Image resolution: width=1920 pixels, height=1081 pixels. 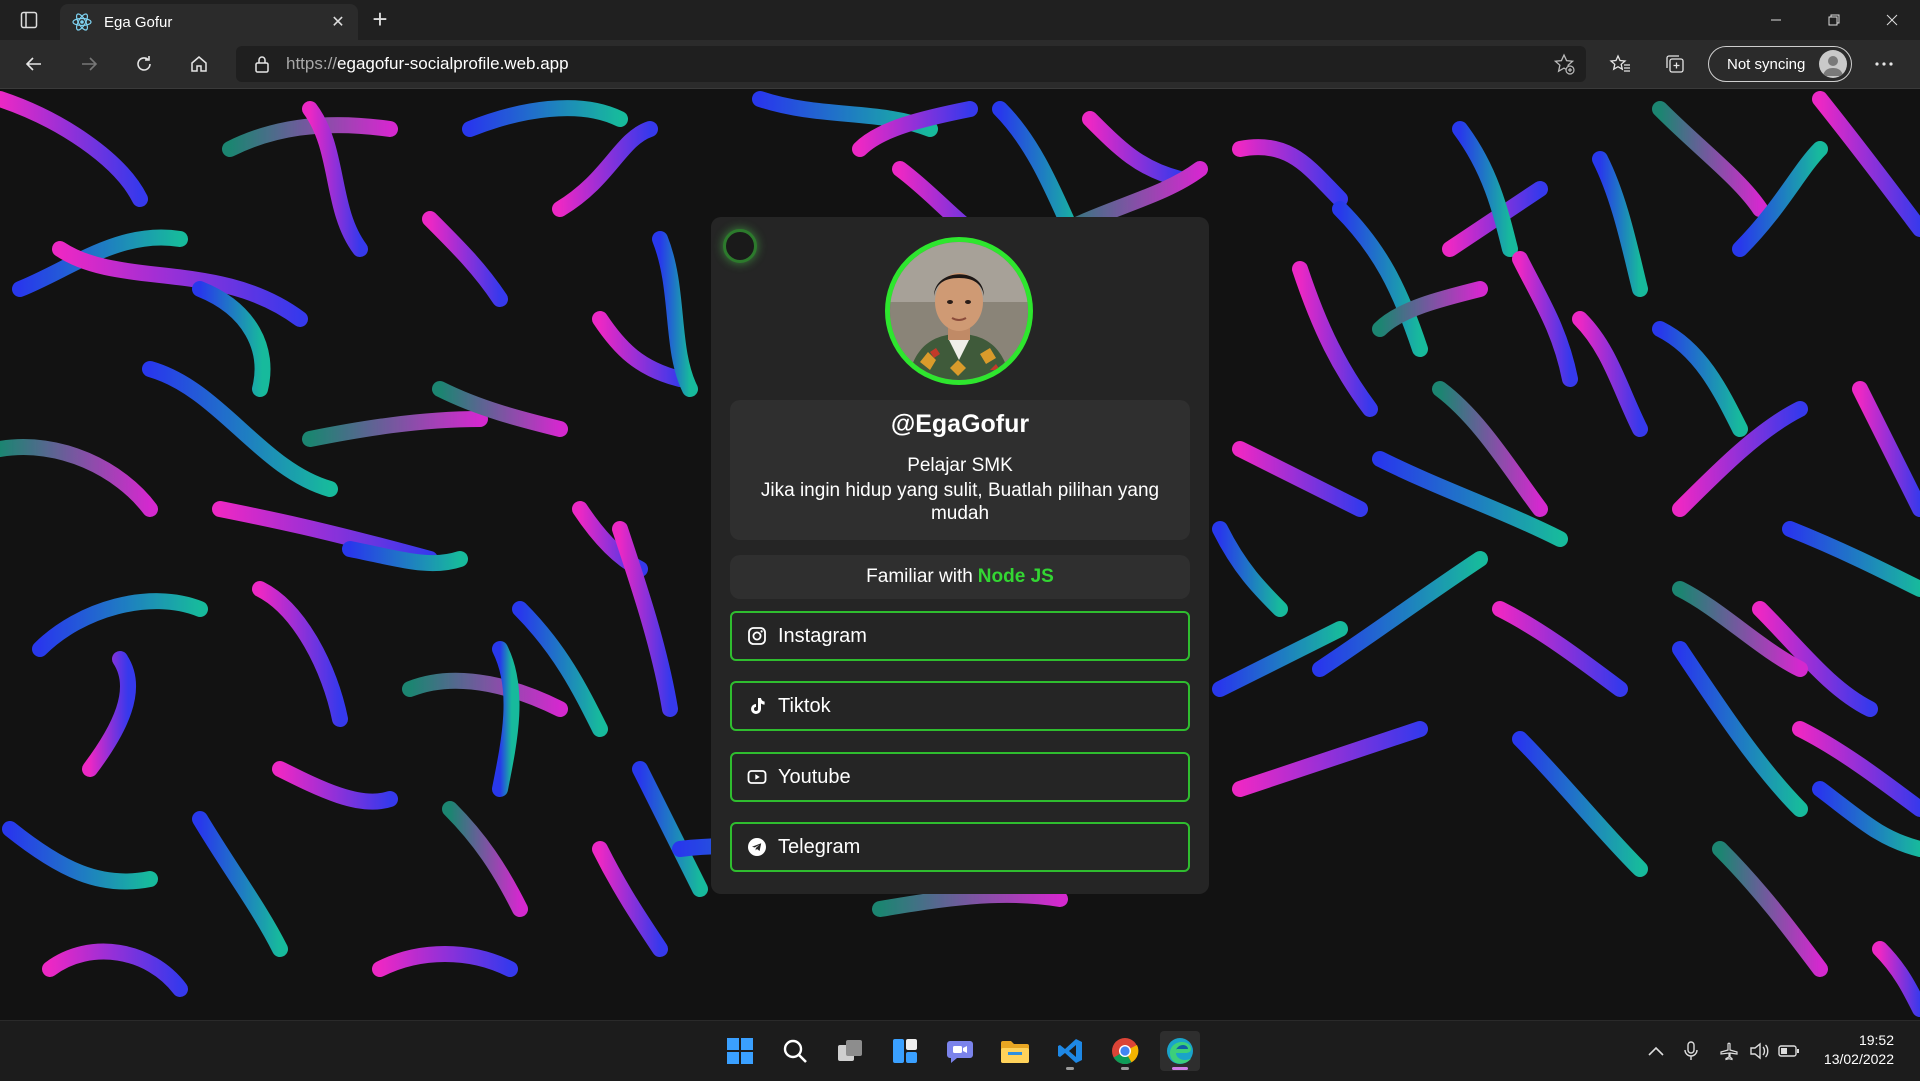 What do you see at coordinates (911, 64) in the screenshot?
I see `address-bar: https://egagofur-socialprofile.web.app` at bounding box center [911, 64].